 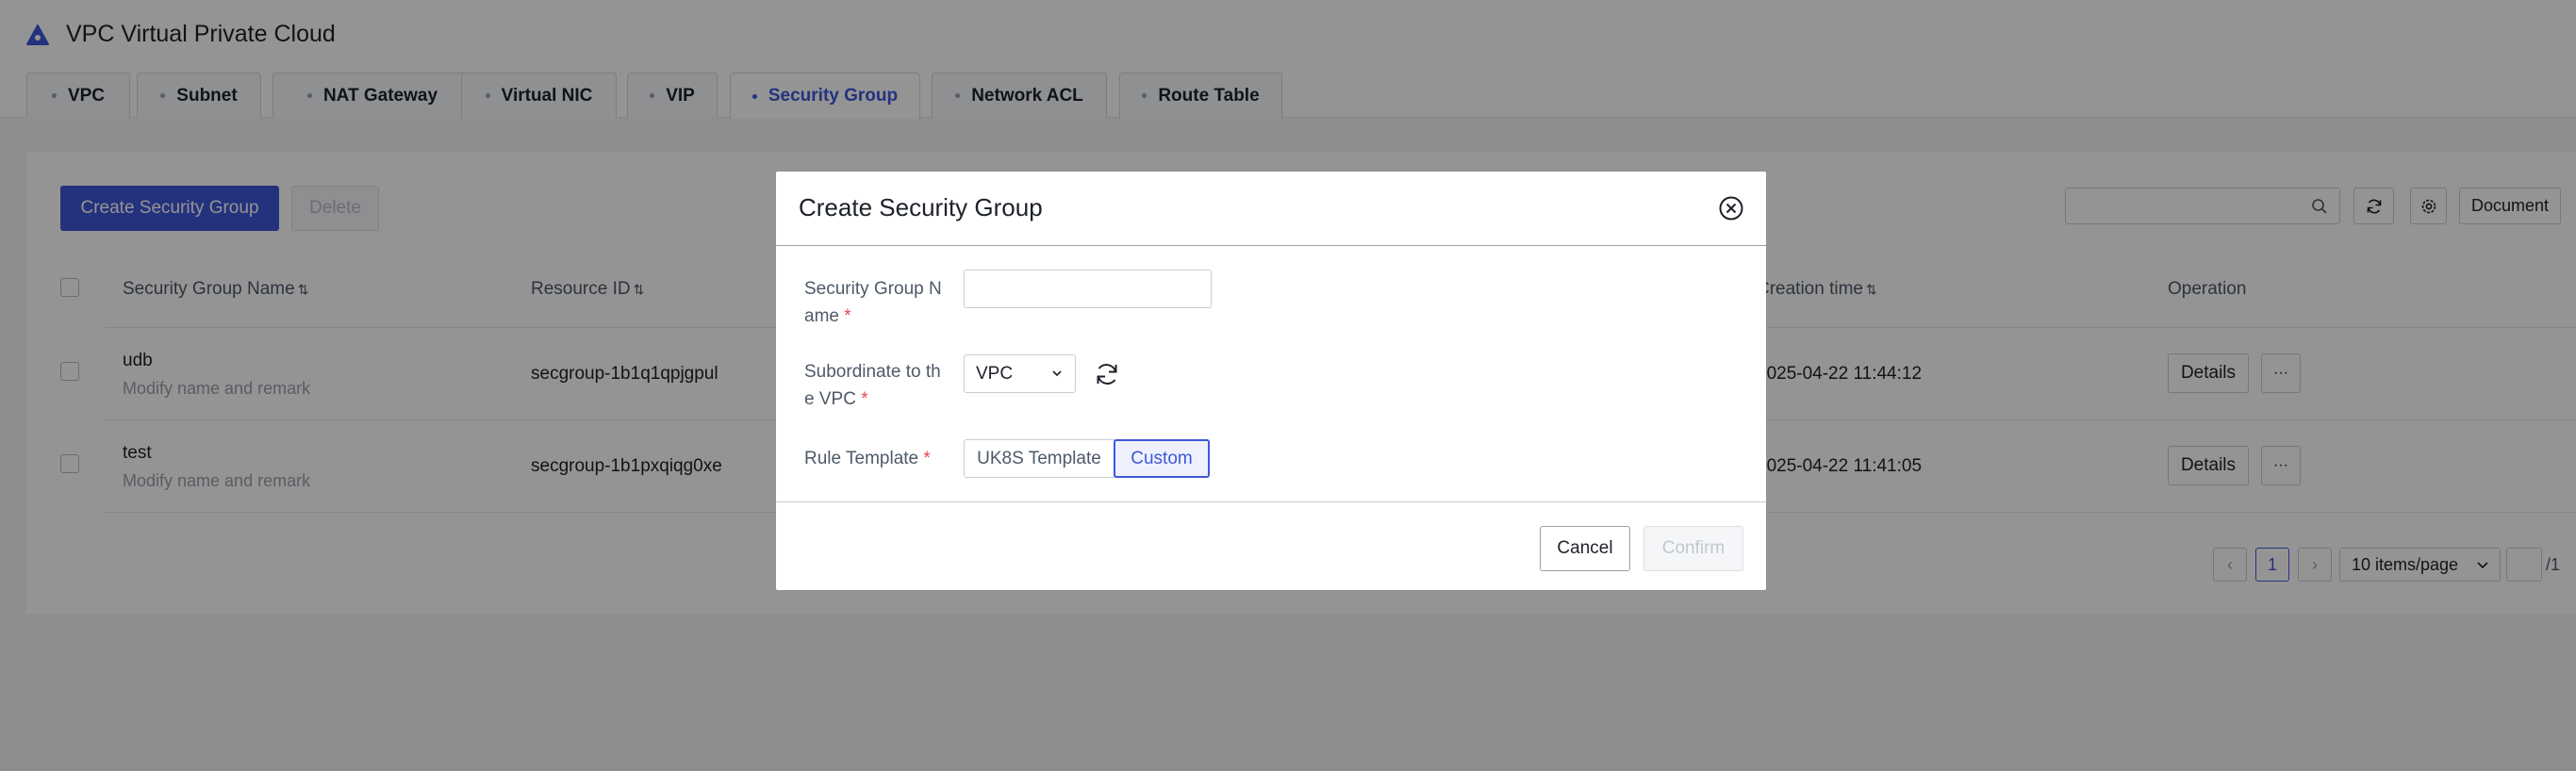 I want to click on close-icon, so click(x=1731, y=208).